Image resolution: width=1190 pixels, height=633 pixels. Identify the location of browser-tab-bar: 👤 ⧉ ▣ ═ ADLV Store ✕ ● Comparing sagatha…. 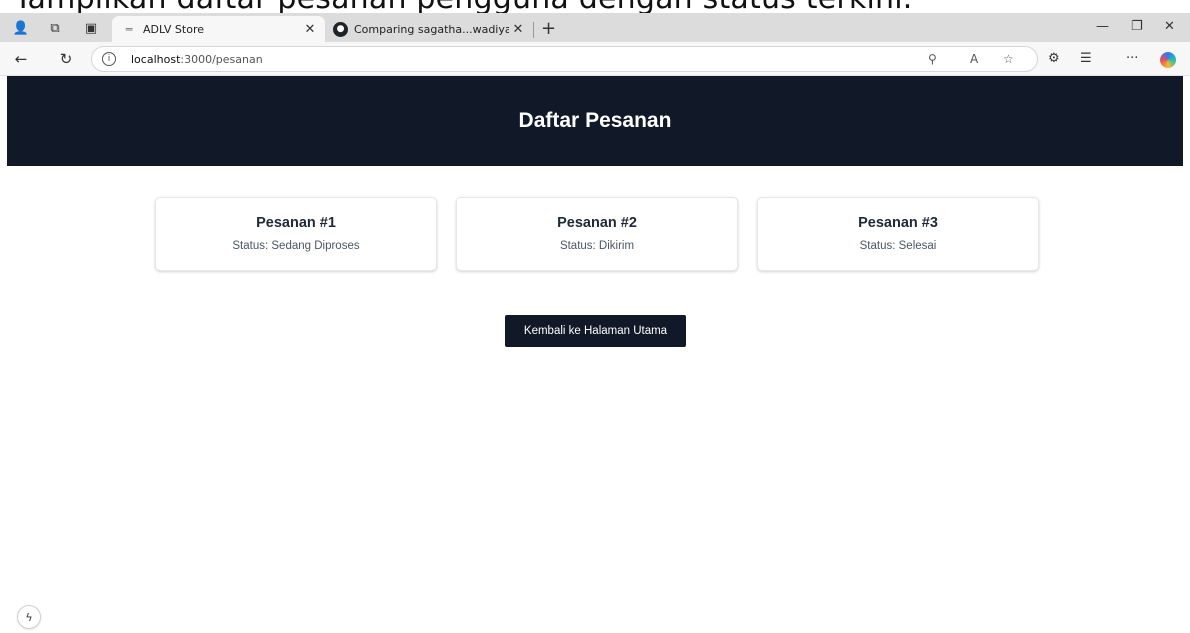
(595, 27).